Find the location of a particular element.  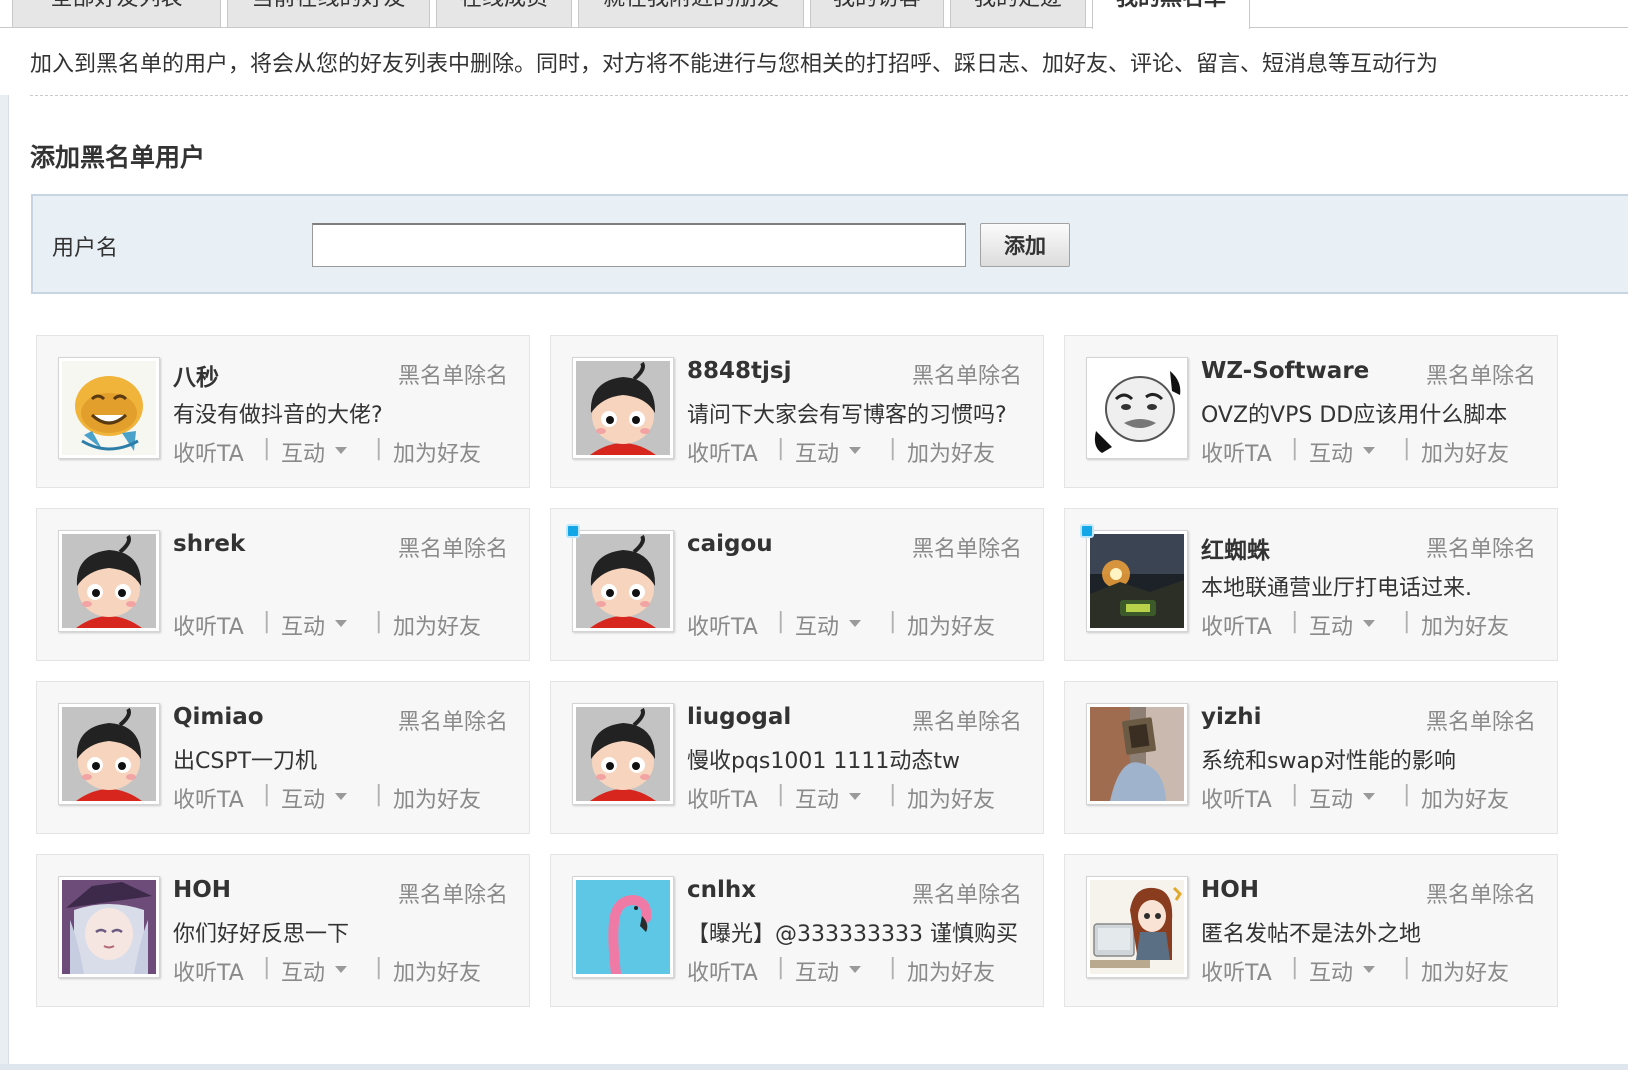

blacklist-user-card: HOH 黑名单除名 匿名发帖不是法外之地 收听TA | 互动 | 加为好友 is located at coordinates (1311, 930).